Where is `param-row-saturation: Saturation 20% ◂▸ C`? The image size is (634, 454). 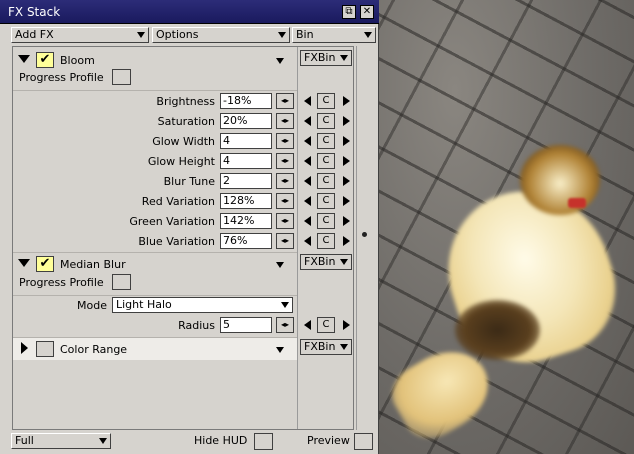 param-row-saturation: Saturation 20% ◂▸ C is located at coordinates (183, 123).